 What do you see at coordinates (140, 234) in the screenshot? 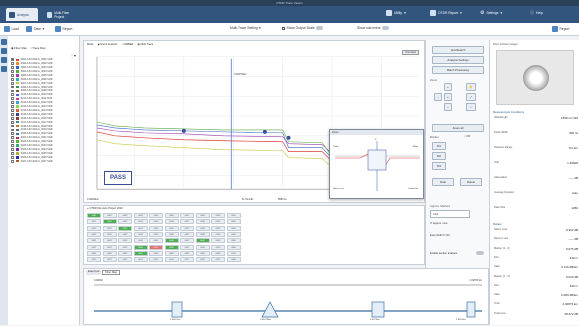
I see `file-cell: 0034` at bounding box center [140, 234].